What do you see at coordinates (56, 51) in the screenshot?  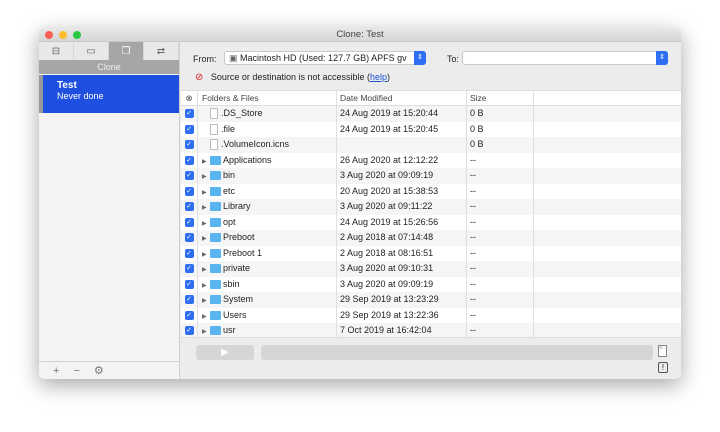 I see `drawer-icon: ⊟` at bounding box center [56, 51].